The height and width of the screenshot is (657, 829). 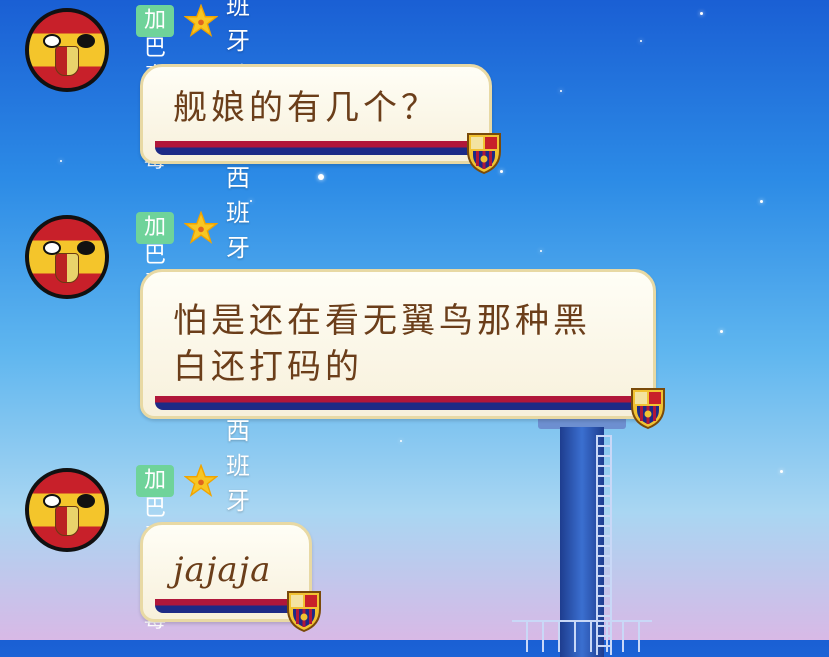 I want to click on message-text: jajaja, so click(x=222, y=570).